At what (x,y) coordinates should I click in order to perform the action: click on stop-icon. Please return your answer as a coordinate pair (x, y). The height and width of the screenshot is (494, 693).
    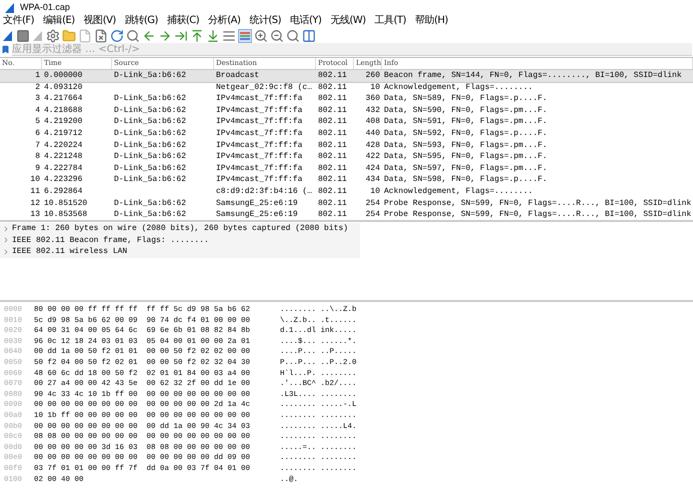
    Looking at the image, I should click on (23, 36).